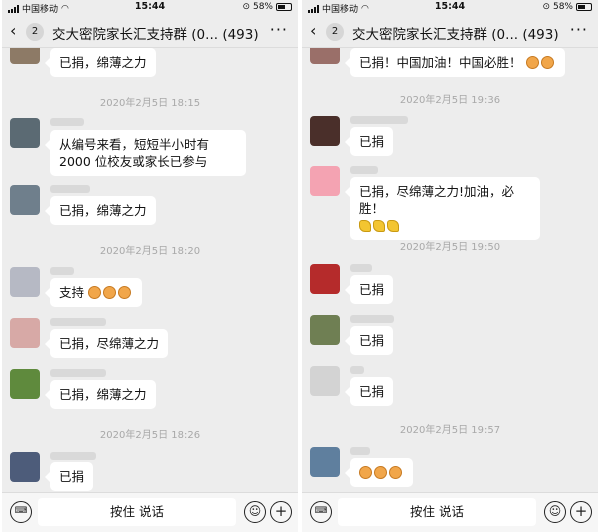  What do you see at coordinates (450, 430) in the screenshot?
I see `timestamp: 2020年2月5日 19:57` at bounding box center [450, 430].